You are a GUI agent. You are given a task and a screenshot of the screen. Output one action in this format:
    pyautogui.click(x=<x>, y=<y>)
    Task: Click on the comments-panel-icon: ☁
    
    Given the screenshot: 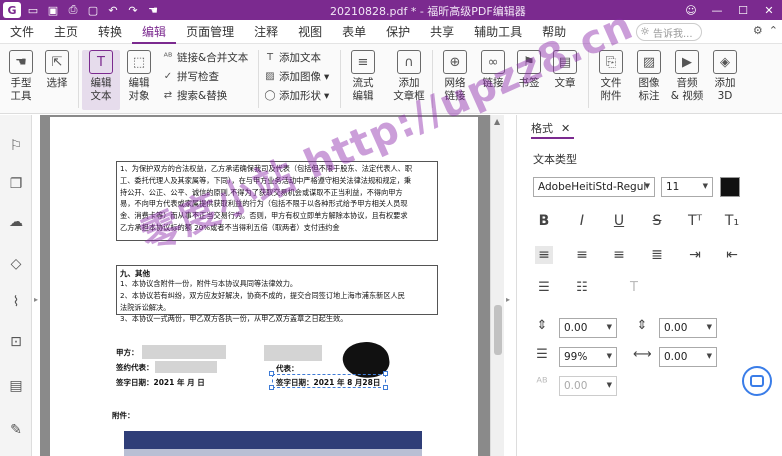 What is the action you would take?
    pyautogui.click(x=16, y=222)
    